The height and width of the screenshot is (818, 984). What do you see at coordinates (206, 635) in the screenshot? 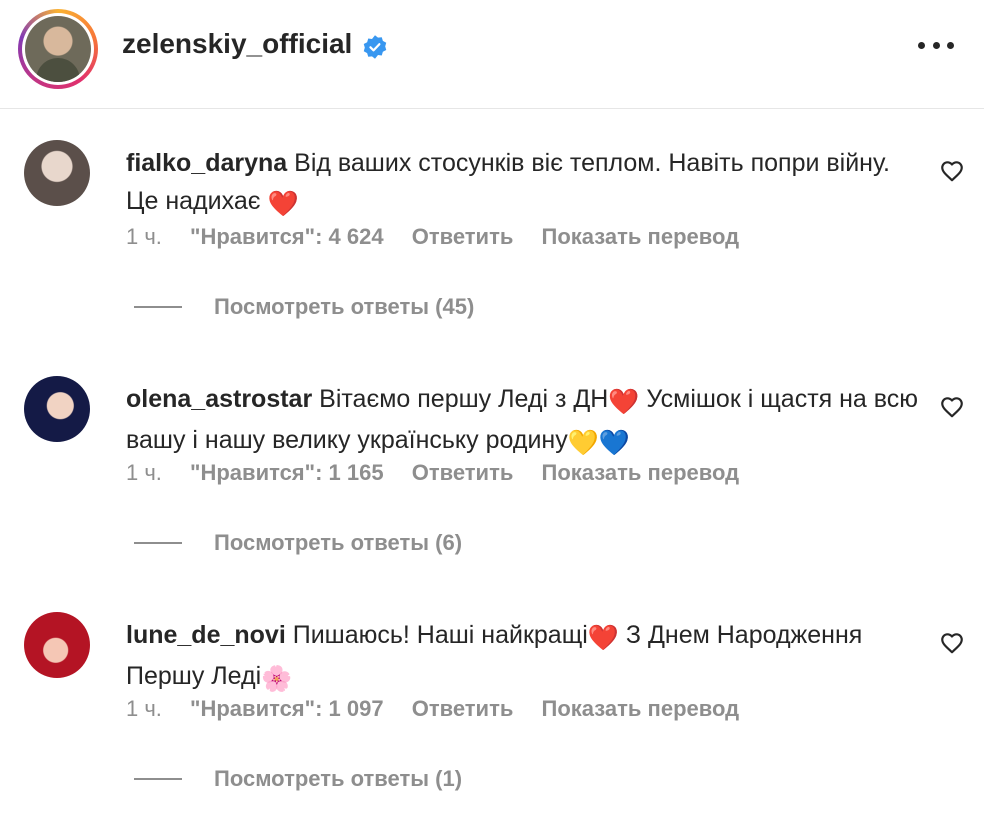
I see `comment-username: lune_de_novi` at bounding box center [206, 635].